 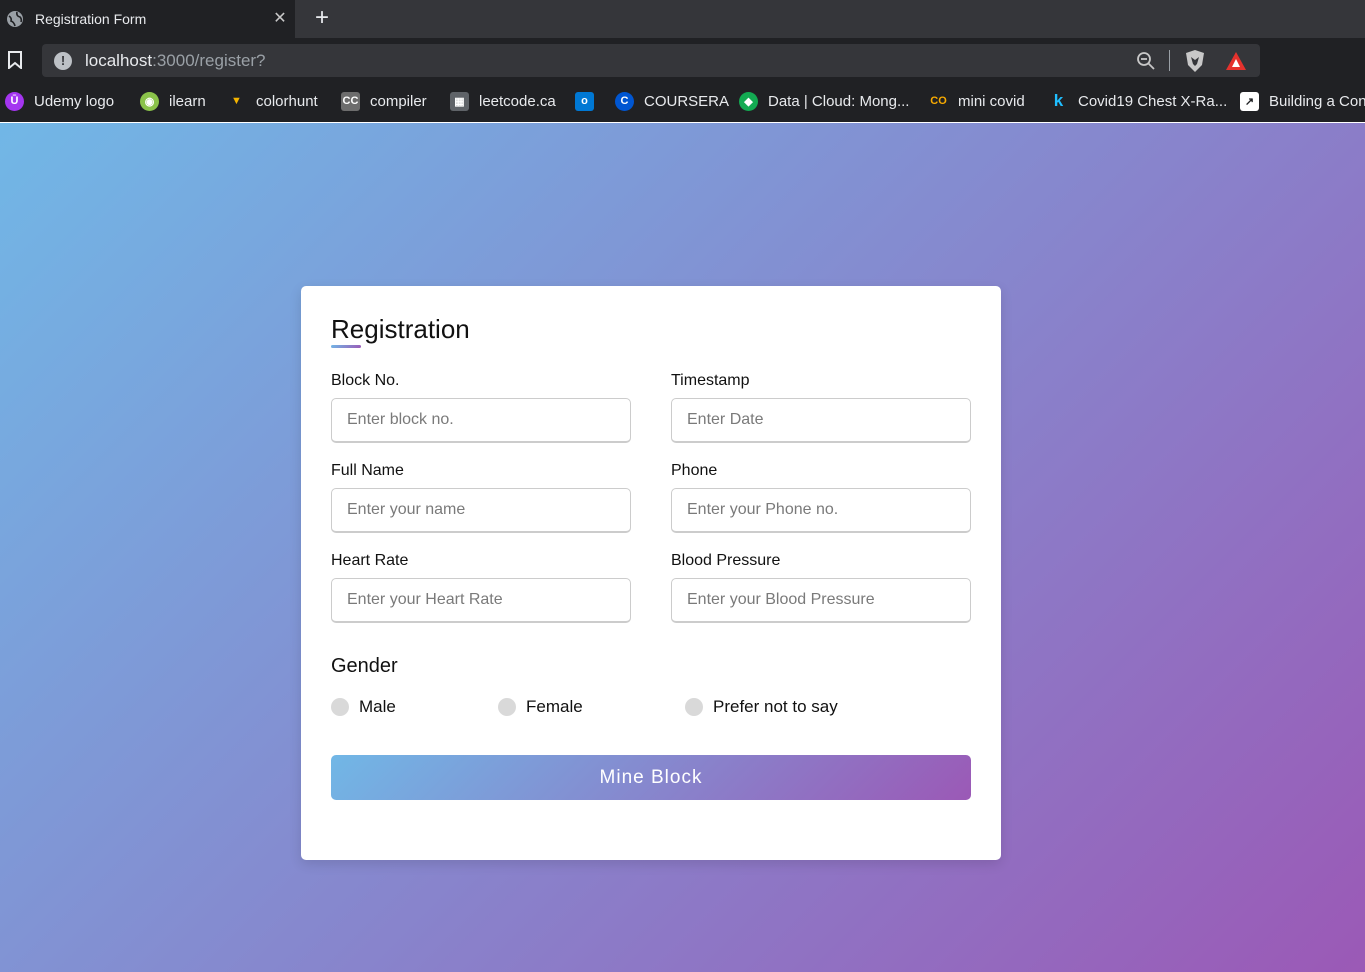 I want to click on radio-label: Prefer not to say, so click(x=775, y=706).